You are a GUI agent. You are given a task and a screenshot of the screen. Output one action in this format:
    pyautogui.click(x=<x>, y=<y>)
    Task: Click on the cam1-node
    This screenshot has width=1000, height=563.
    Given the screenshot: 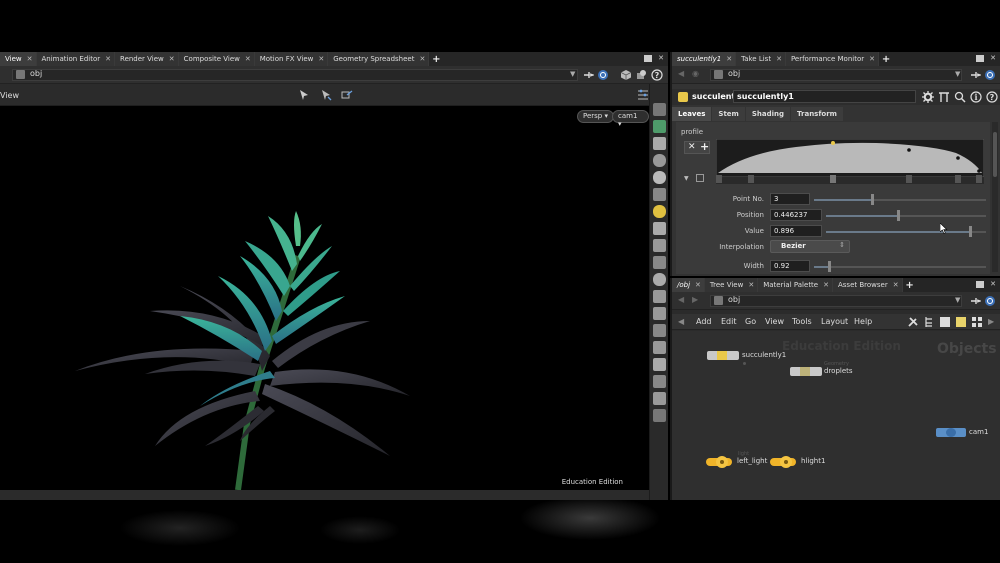 What is the action you would take?
    pyautogui.click(x=951, y=432)
    